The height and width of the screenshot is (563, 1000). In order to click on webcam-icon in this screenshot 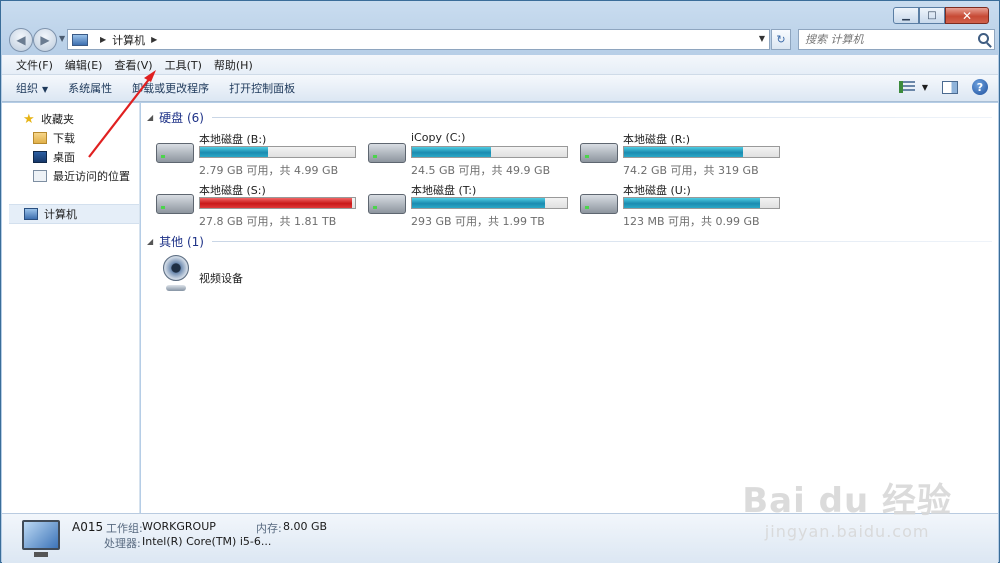, I will do `click(176, 268)`.